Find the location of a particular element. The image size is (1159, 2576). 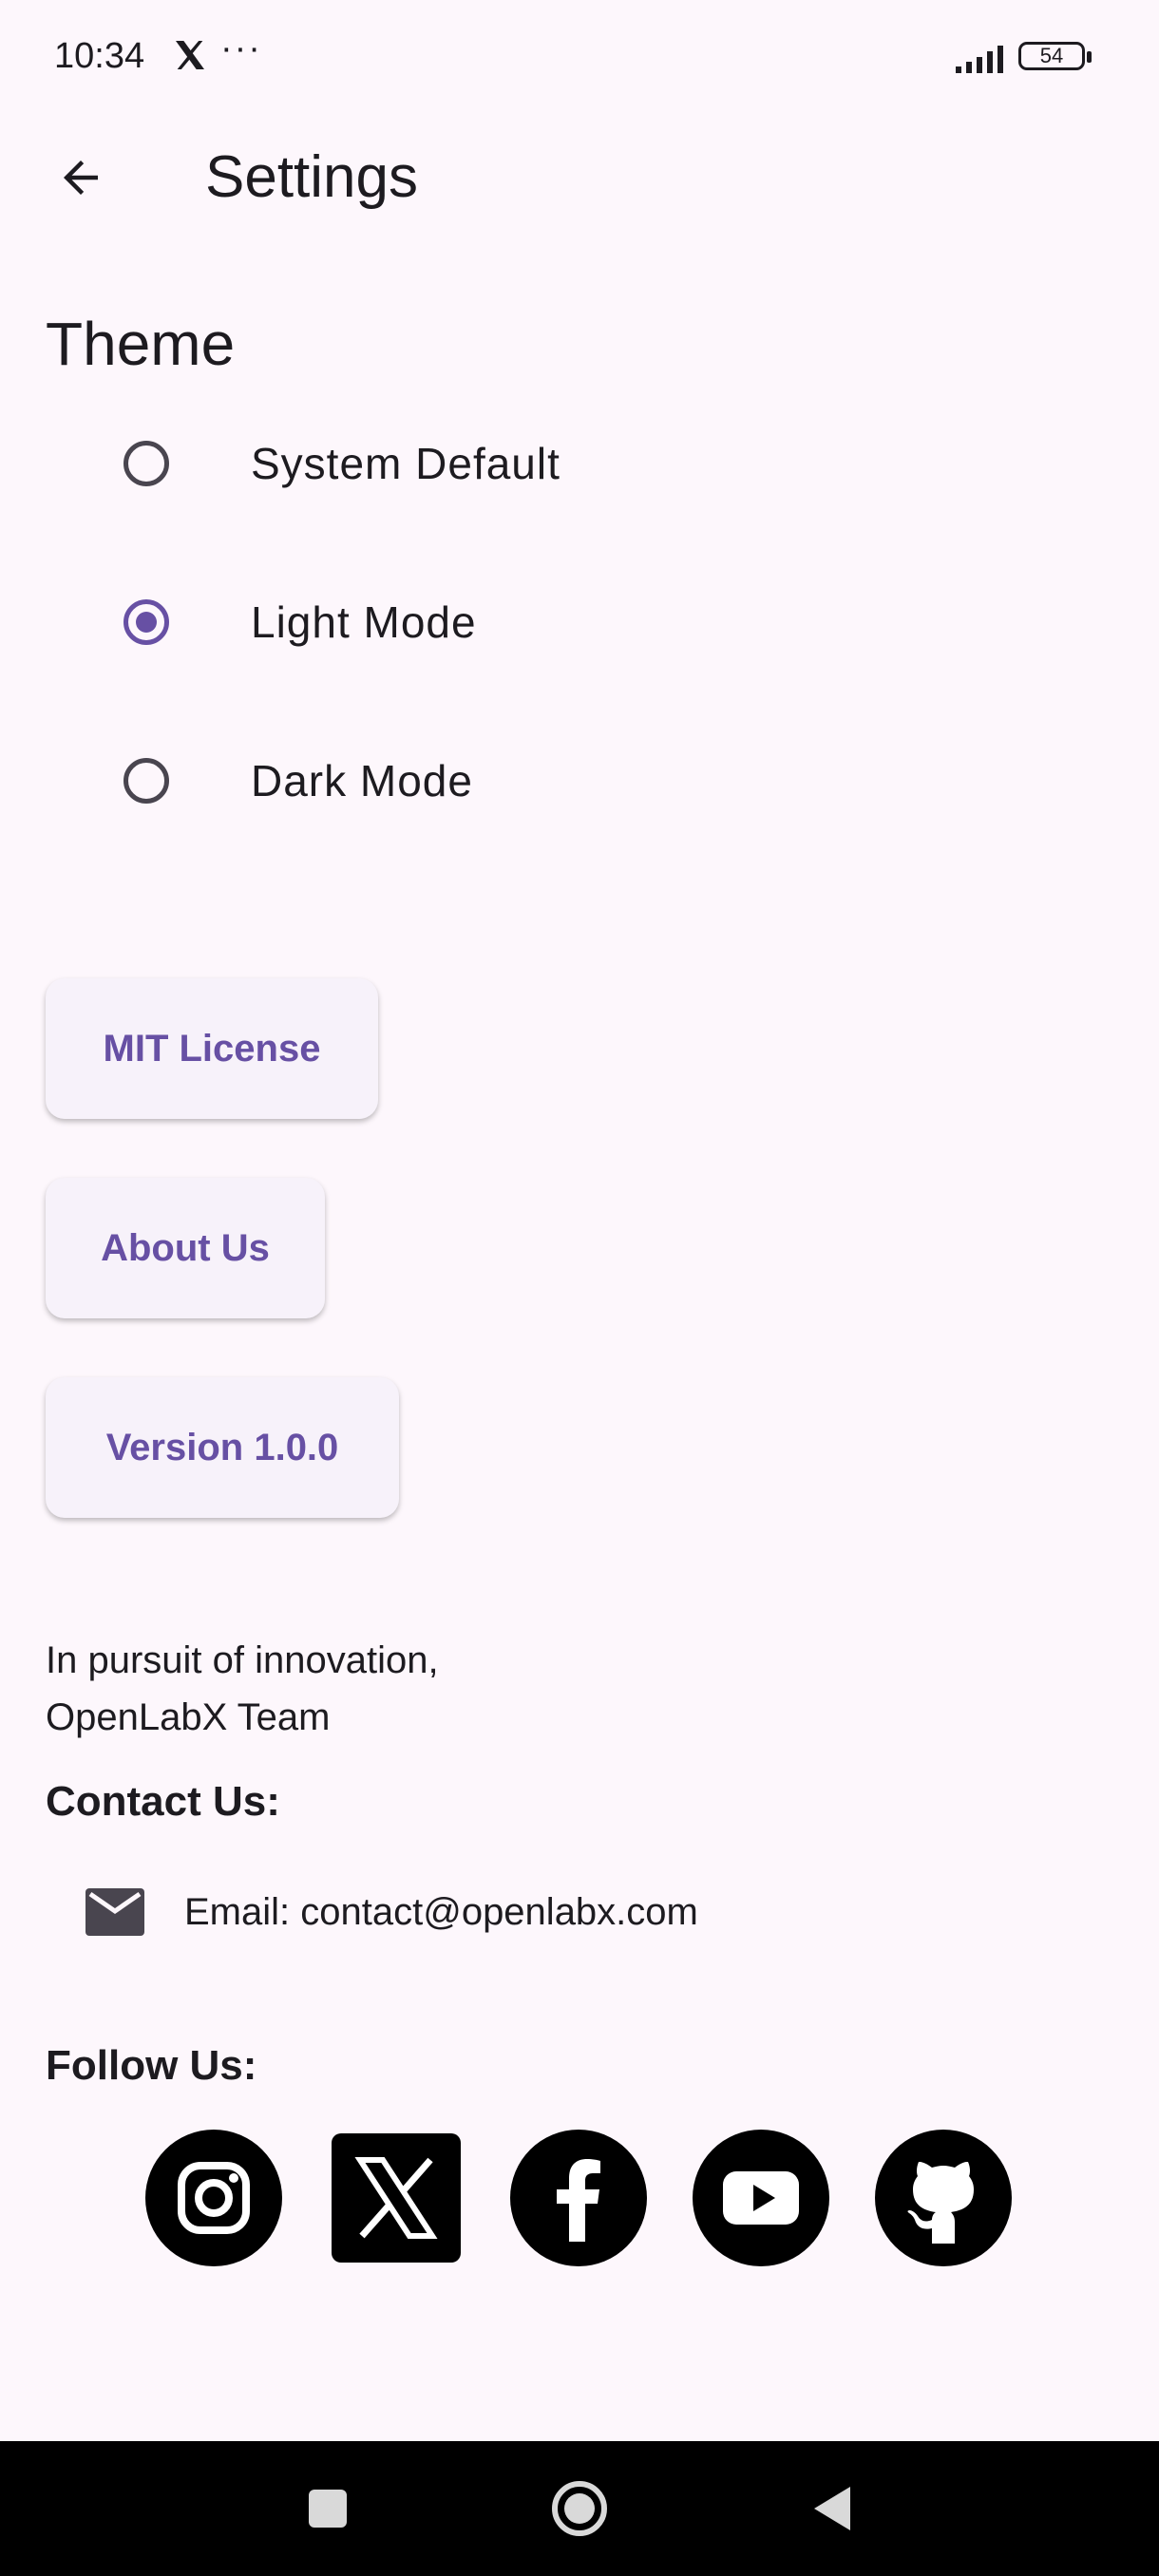

recents-button is located at coordinates (327, 2508).